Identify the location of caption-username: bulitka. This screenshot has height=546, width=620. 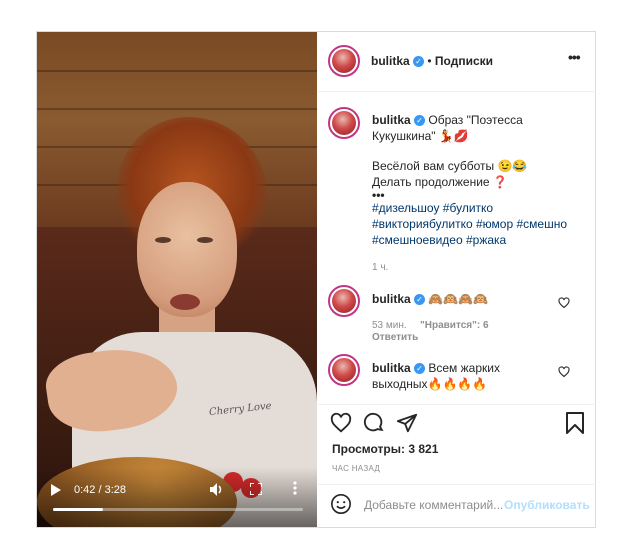
(391, 120).